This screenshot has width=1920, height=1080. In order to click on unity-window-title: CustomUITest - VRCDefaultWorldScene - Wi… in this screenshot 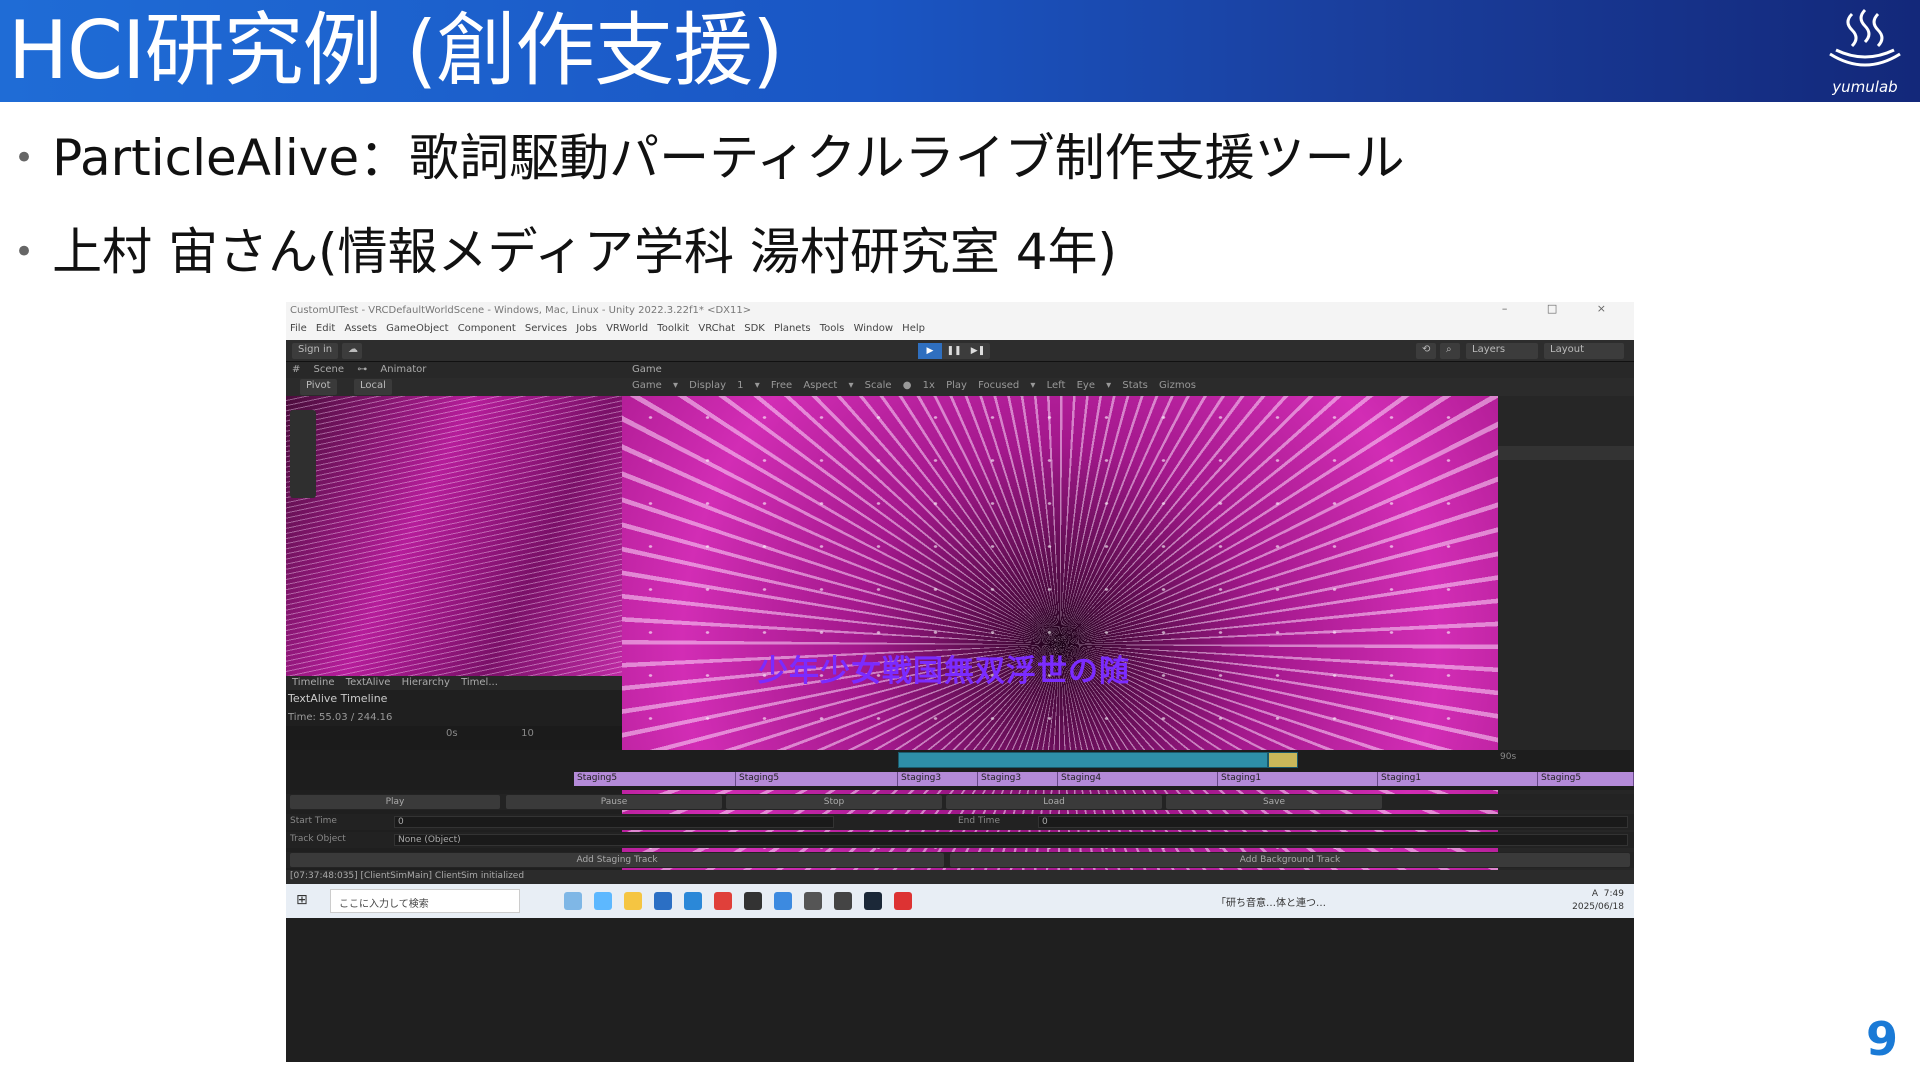, I will do `click(960, 311)`.